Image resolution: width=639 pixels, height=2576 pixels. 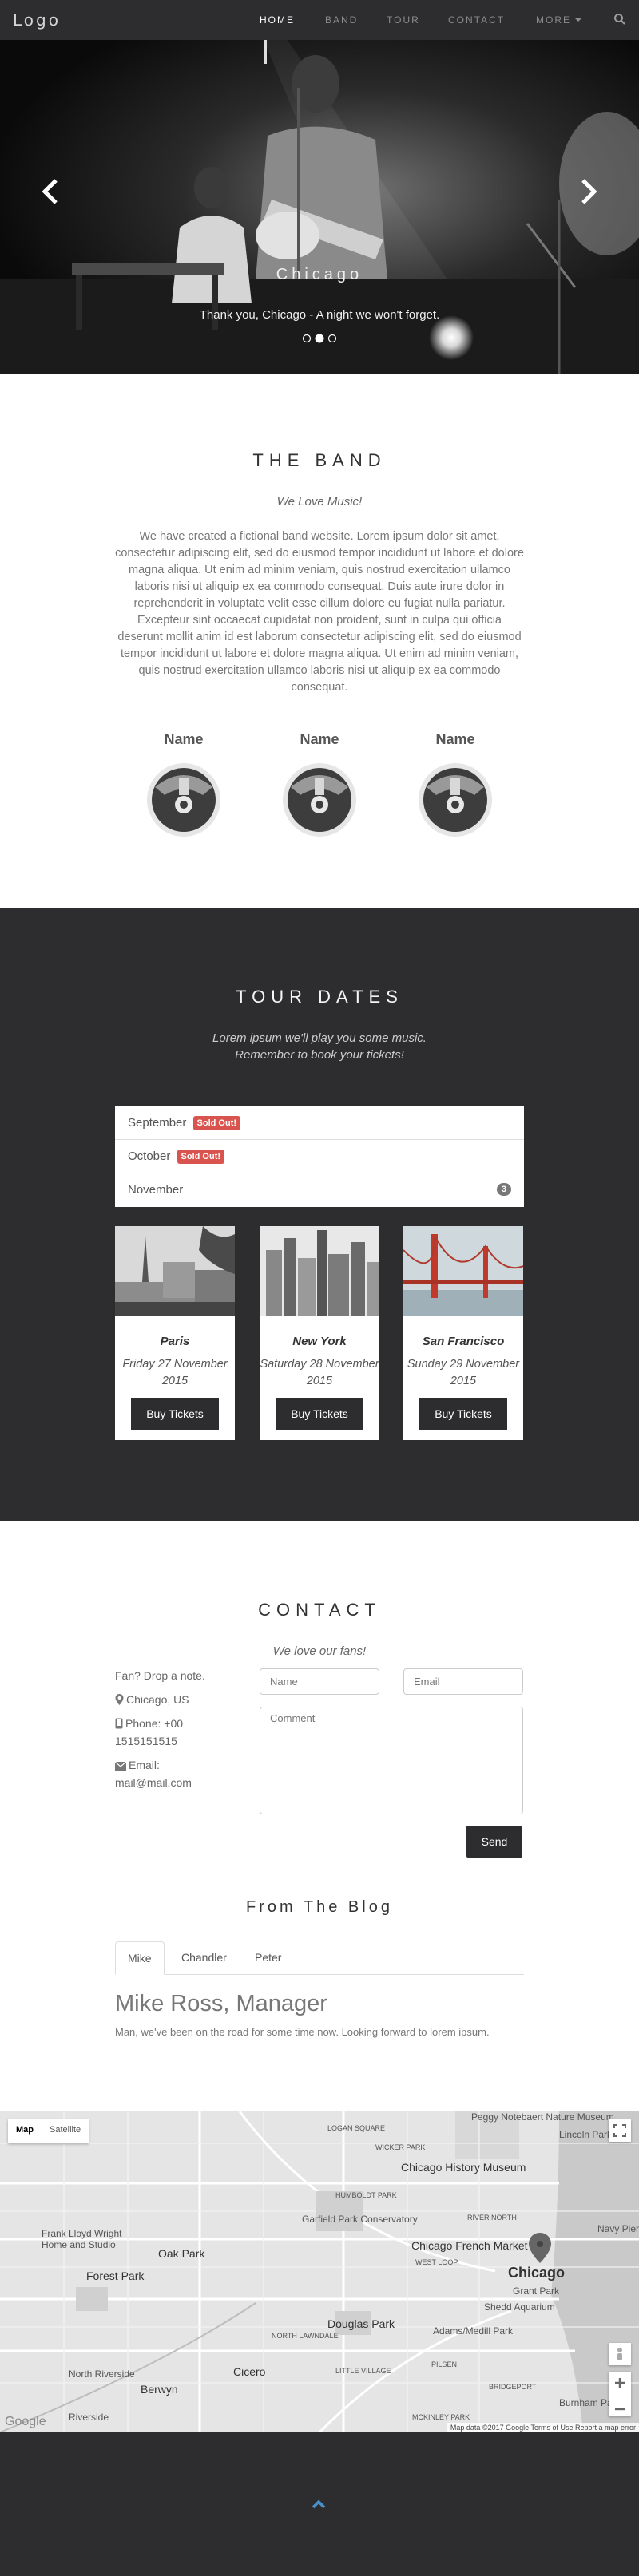 What do you see at coordinates (319, 1958) in the screenshot?
I see `blog-tabs: Mike Chandler Peter` at bounding box center [319, 1958].